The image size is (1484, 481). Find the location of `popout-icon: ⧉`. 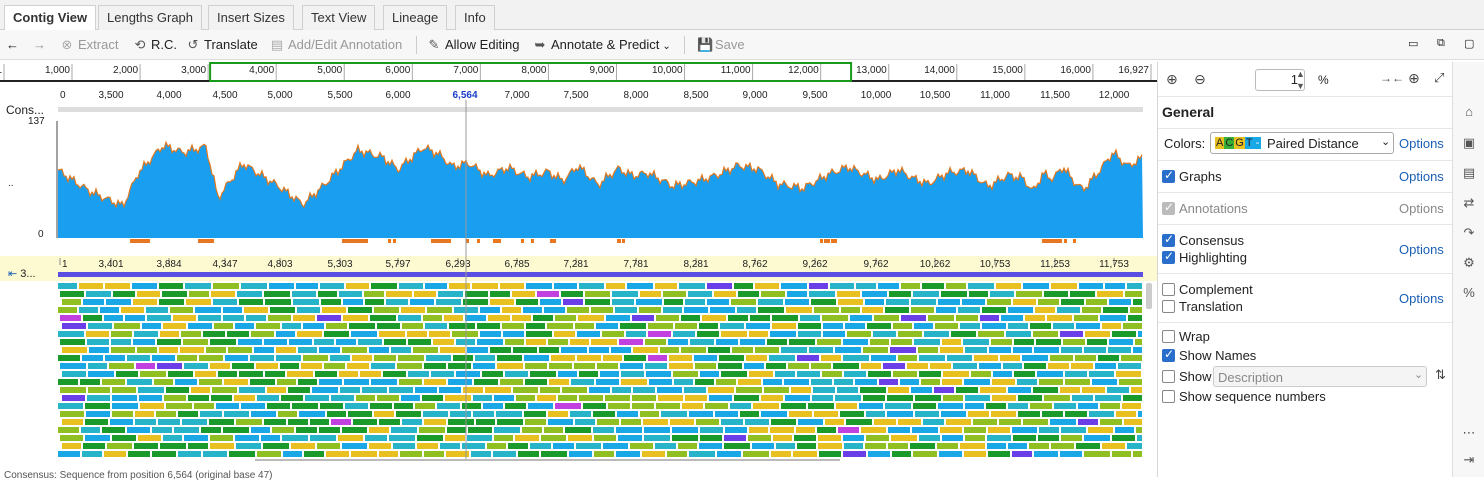

popout-icon: ⧉ is located at coordinates (1441, 43).